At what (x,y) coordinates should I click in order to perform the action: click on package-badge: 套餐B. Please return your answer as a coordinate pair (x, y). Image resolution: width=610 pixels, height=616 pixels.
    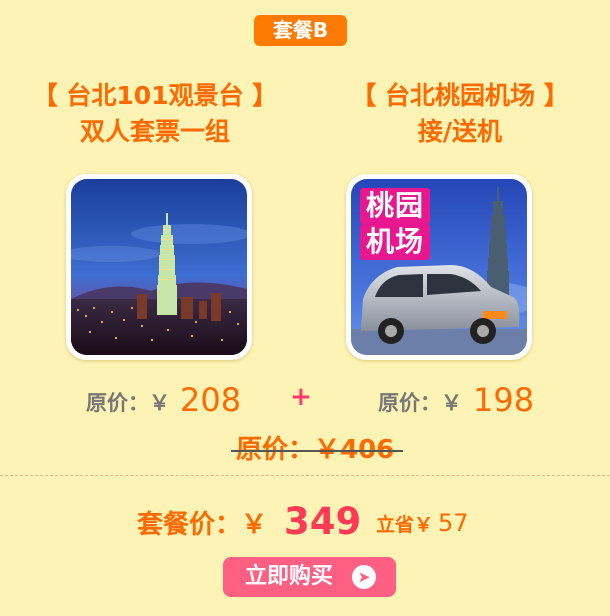
    Looking at the image, I should click on (300, 30).